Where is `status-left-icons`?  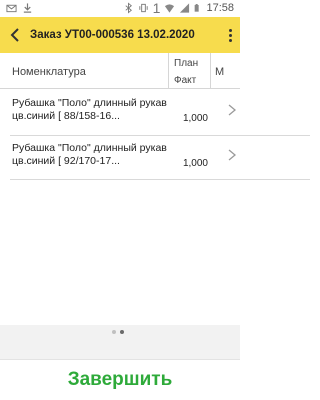
status-left-icons is located at coordinates (19, 8).